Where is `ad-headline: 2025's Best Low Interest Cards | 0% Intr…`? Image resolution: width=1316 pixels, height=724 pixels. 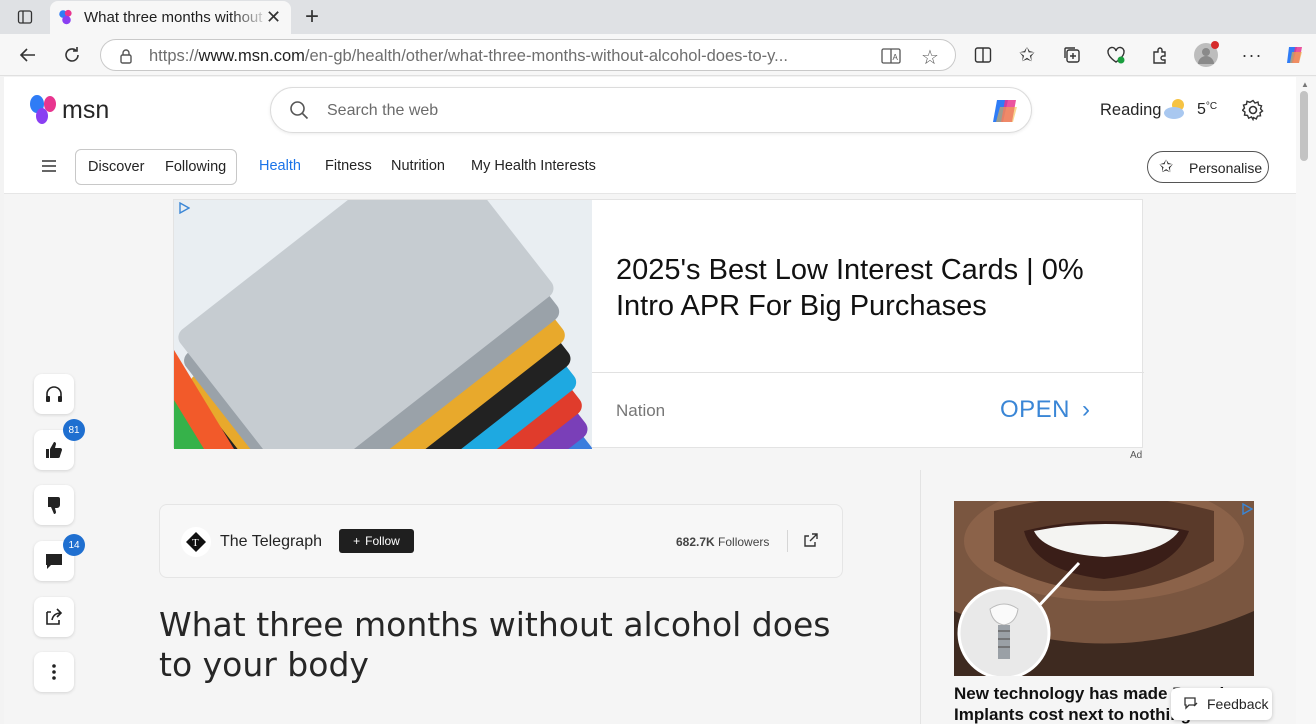 ad-headline: 2025's Best Low Interest Cards | 0% Intr… is located at coordinates (866, 288).